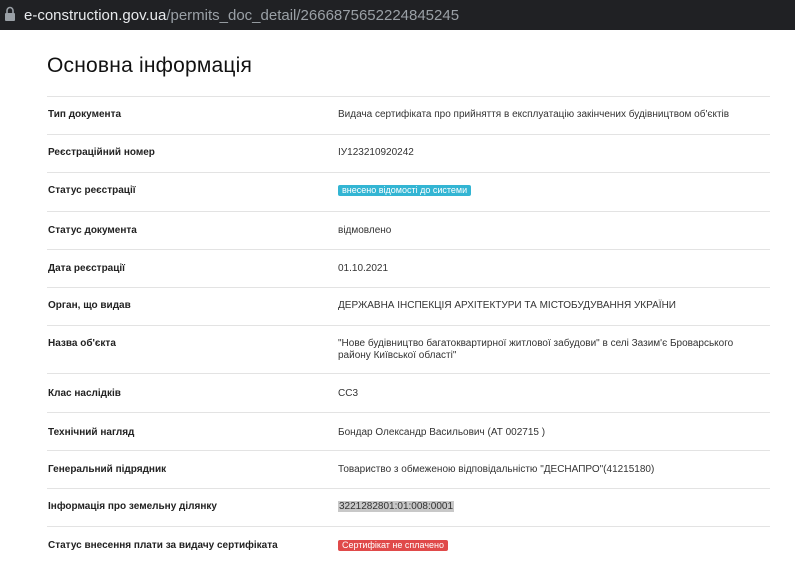 This screenshot has width=795, height=565. Describe the element at coordinates (95, 15) in the screenshot. I see `url-host: e-construction.gov.ua` at that location.